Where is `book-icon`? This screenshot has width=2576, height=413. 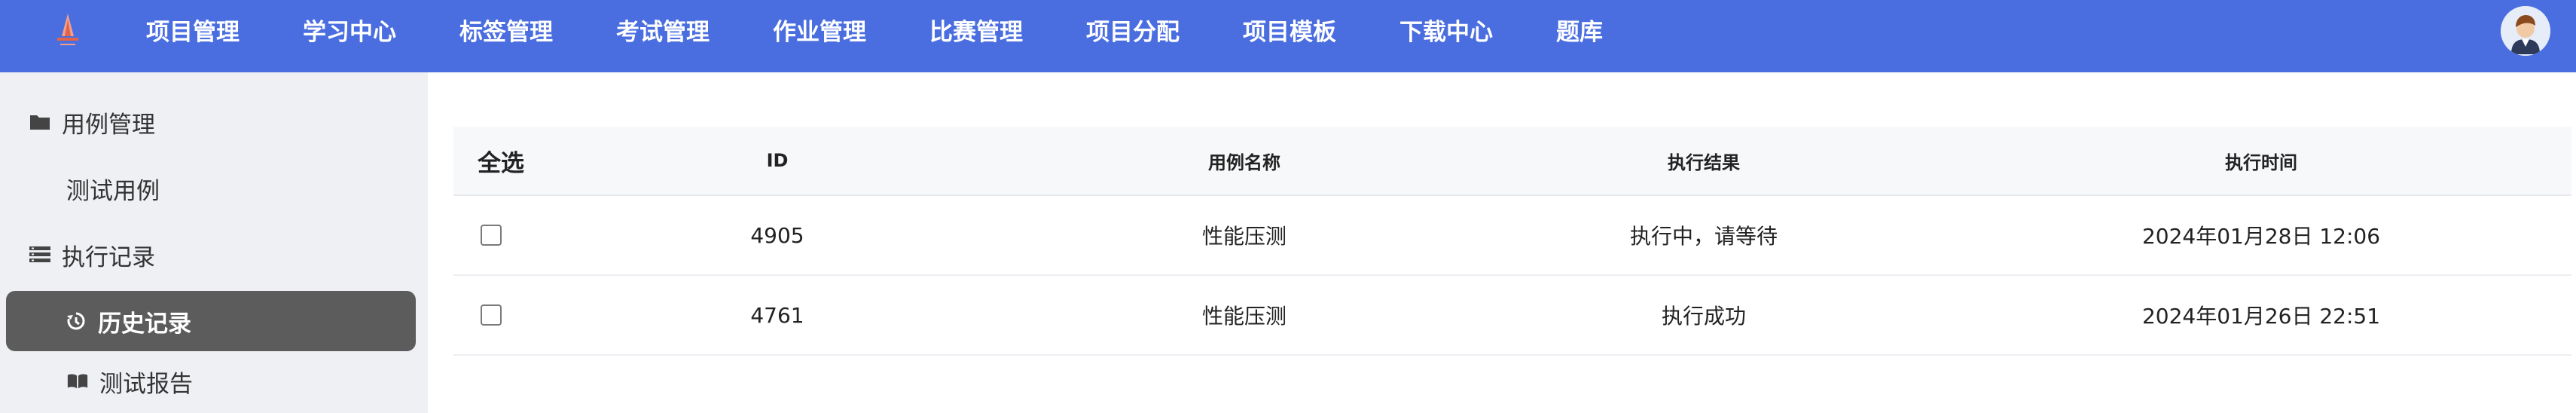
book-icon is located at coordinates (77, 382).